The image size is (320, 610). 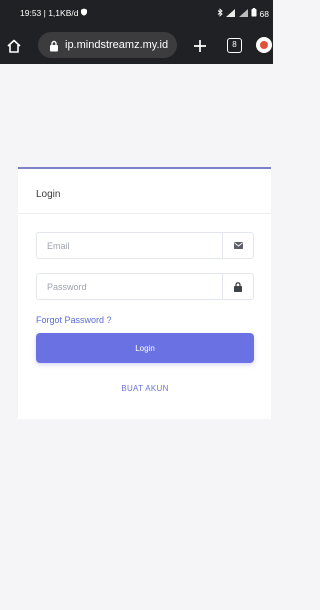 I want to click on email-input-group, so click(x=145, y=245).